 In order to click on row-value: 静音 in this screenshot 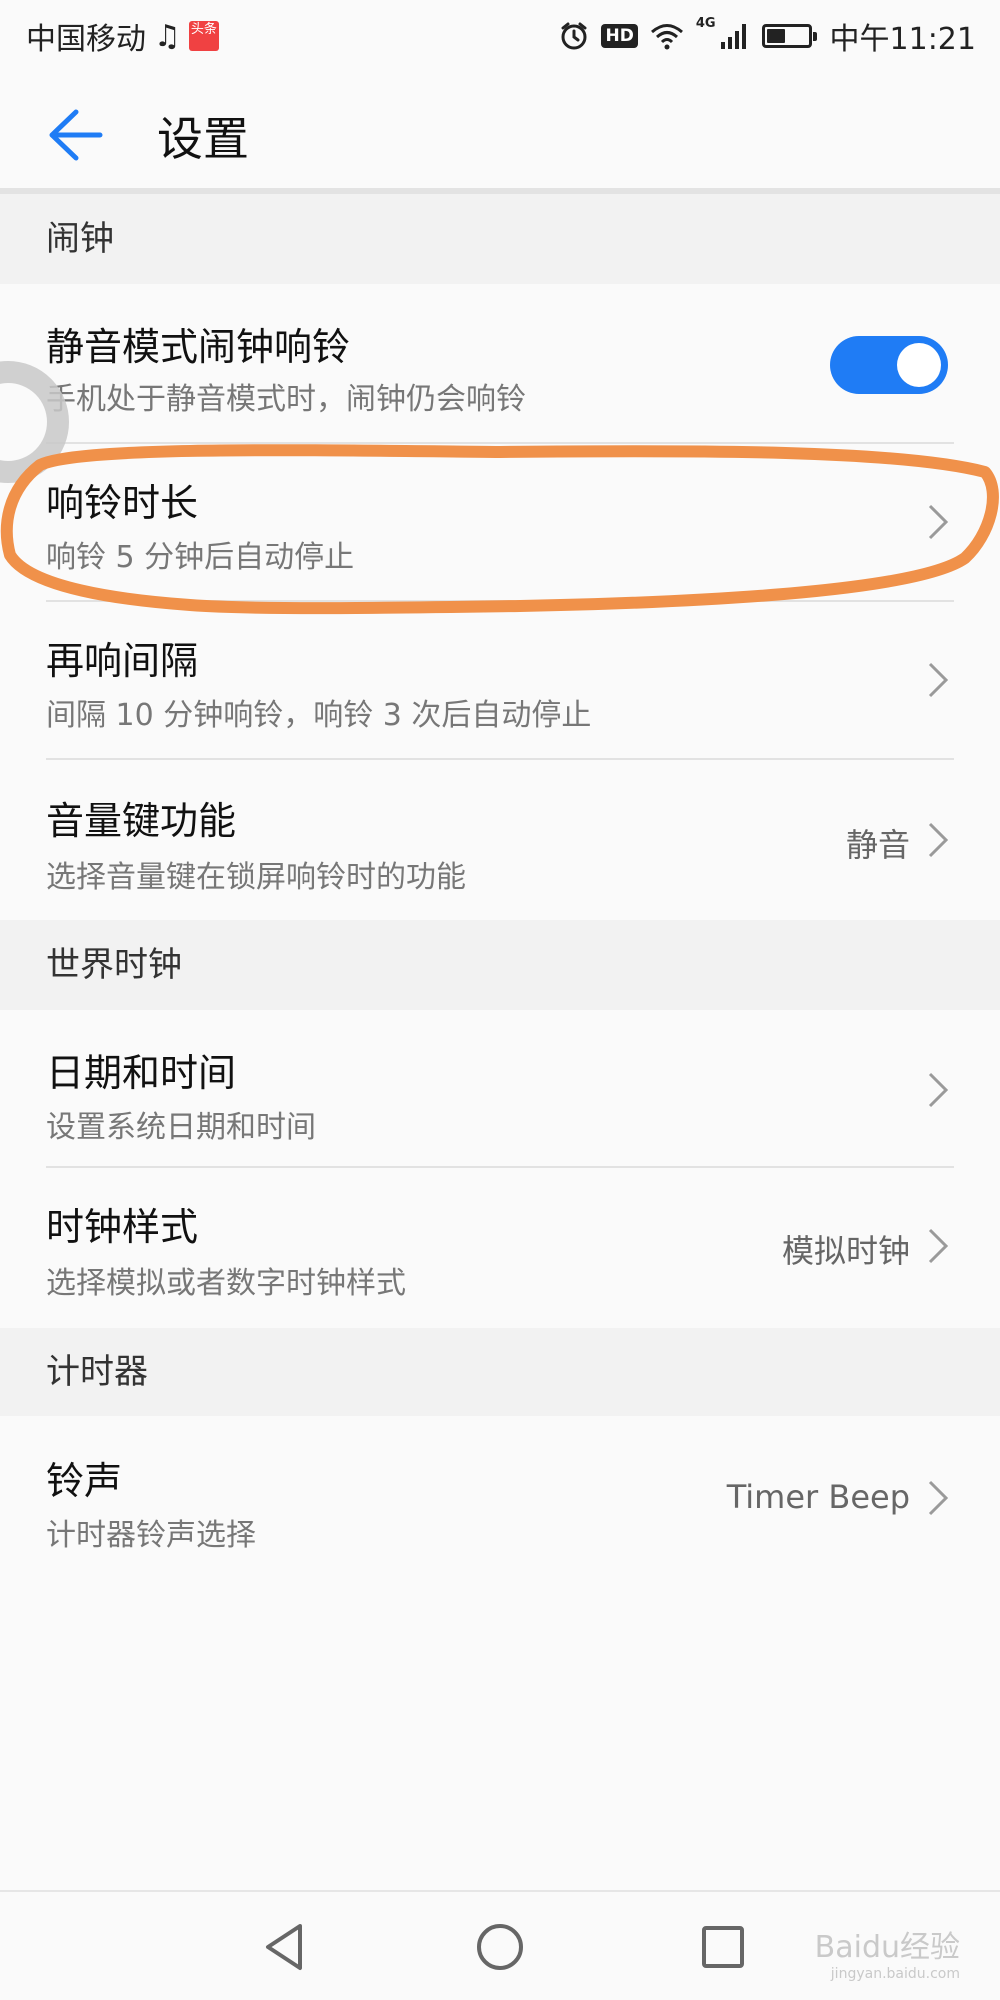, I will do `click(877, 845)`.